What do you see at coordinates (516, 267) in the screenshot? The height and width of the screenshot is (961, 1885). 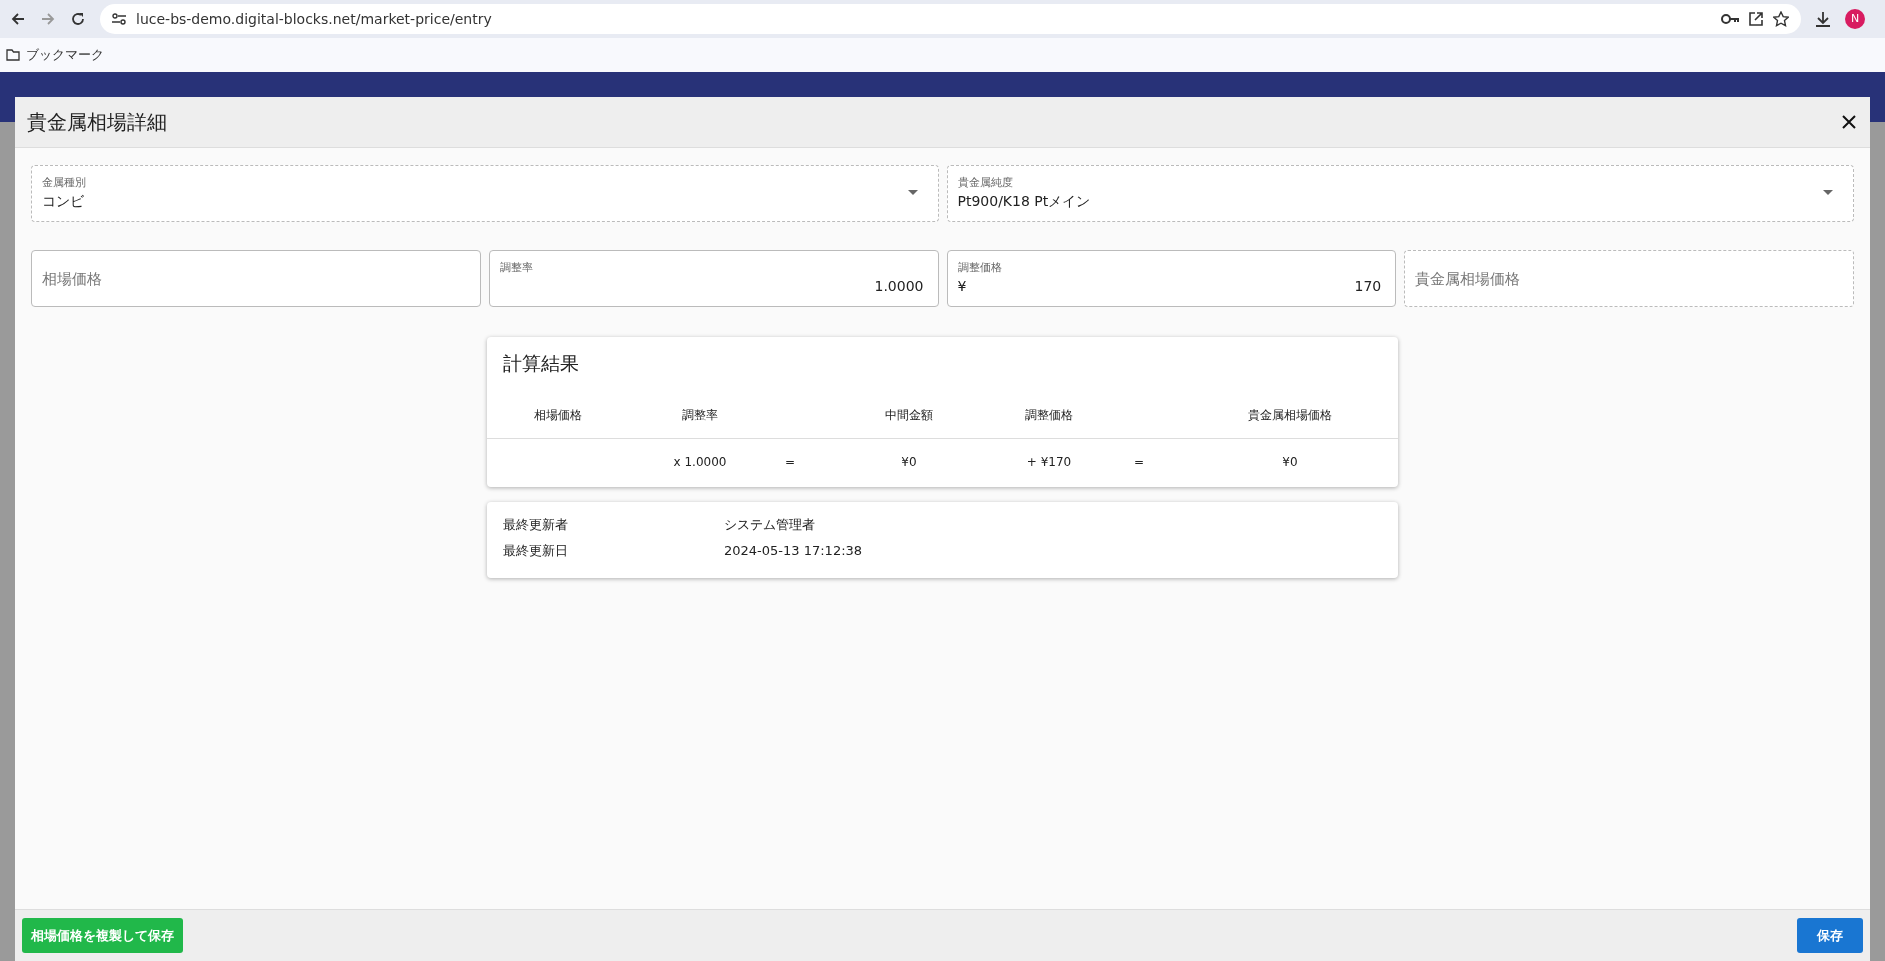 I see `field-label: 調整率` at bounding box center [516, 267].